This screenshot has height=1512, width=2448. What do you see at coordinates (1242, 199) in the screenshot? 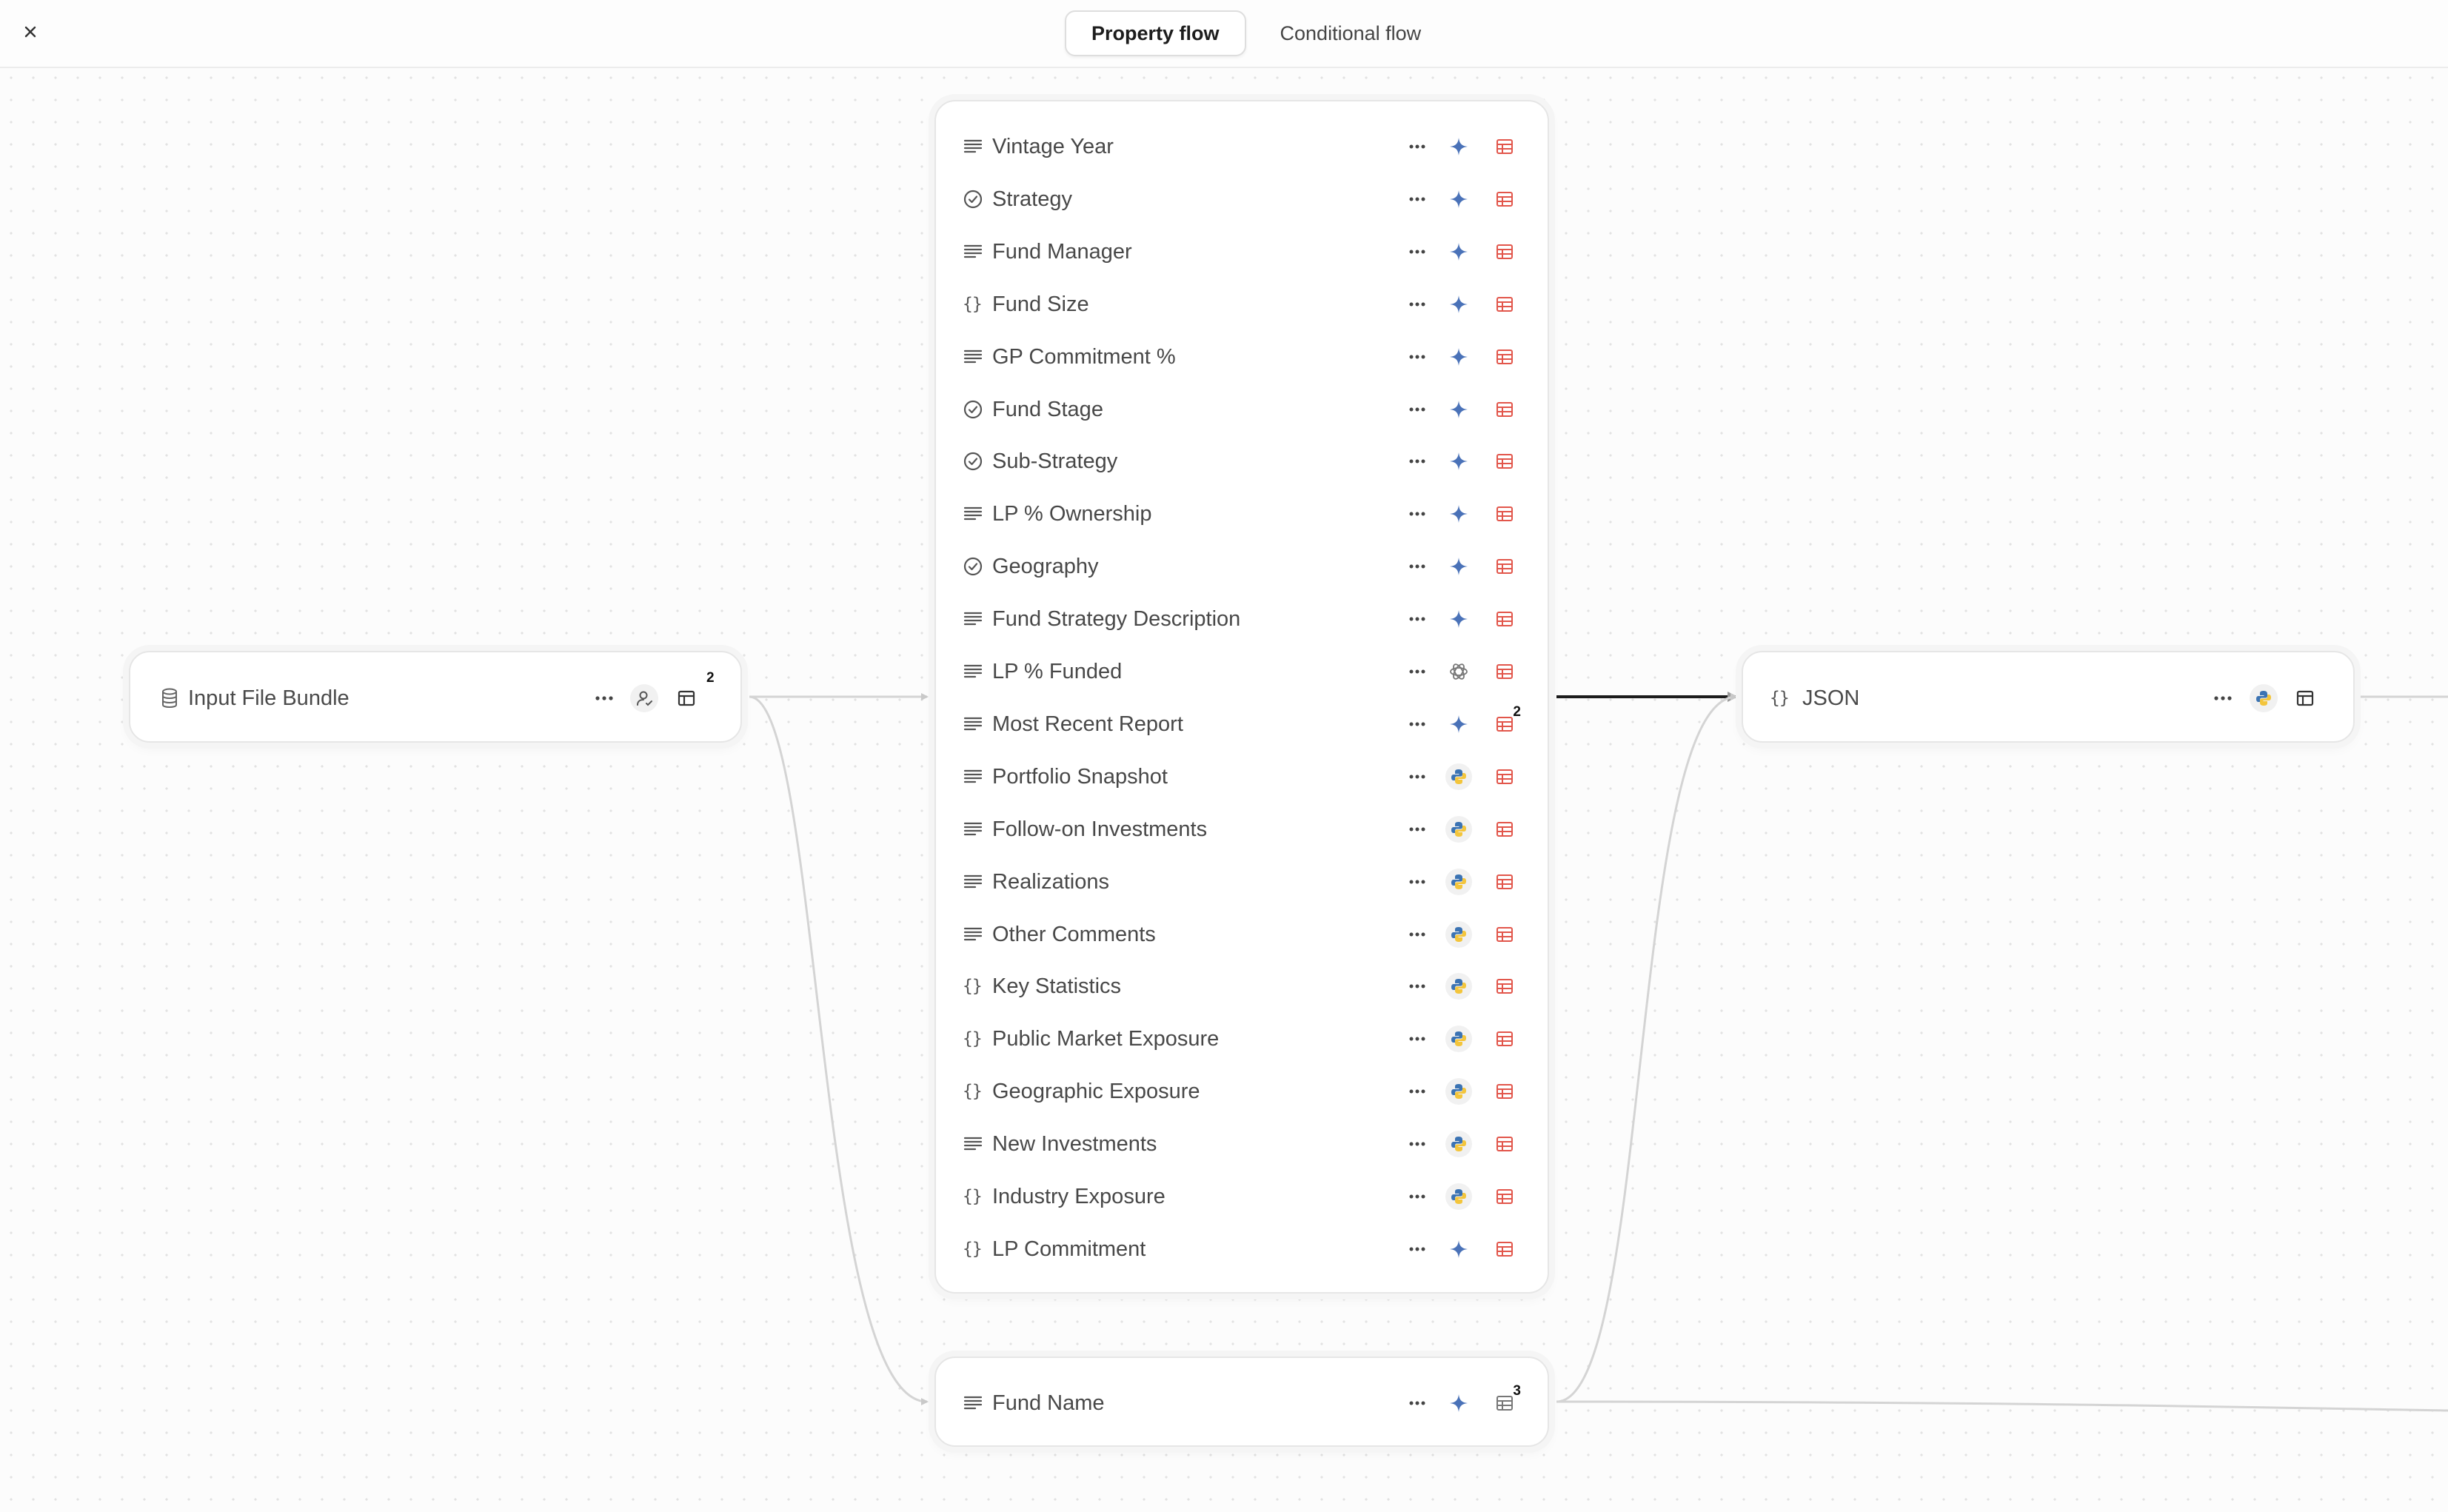
I see `property-row: Strategy` at bounding box center [1242, 199].